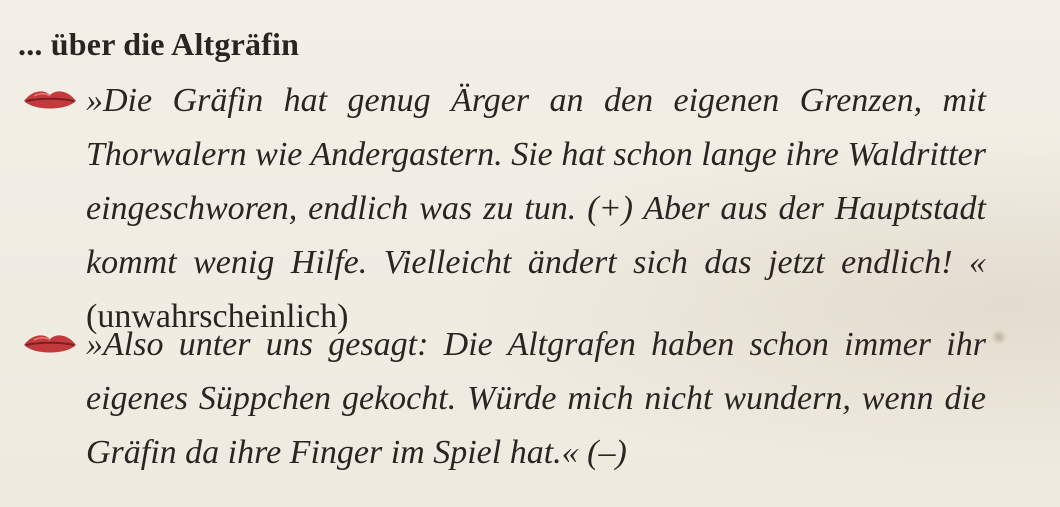 This screenshot has height=507, width=1060. I want to click on paper-speck, so click(999, 337).